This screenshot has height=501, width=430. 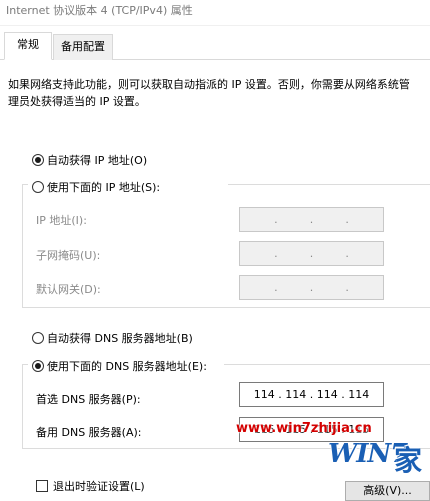 What do you see at coordinates (68, 289) in the screenshot?
I see `default-gateway-label: 默认网关(D):` at bounding box center [68, 289].